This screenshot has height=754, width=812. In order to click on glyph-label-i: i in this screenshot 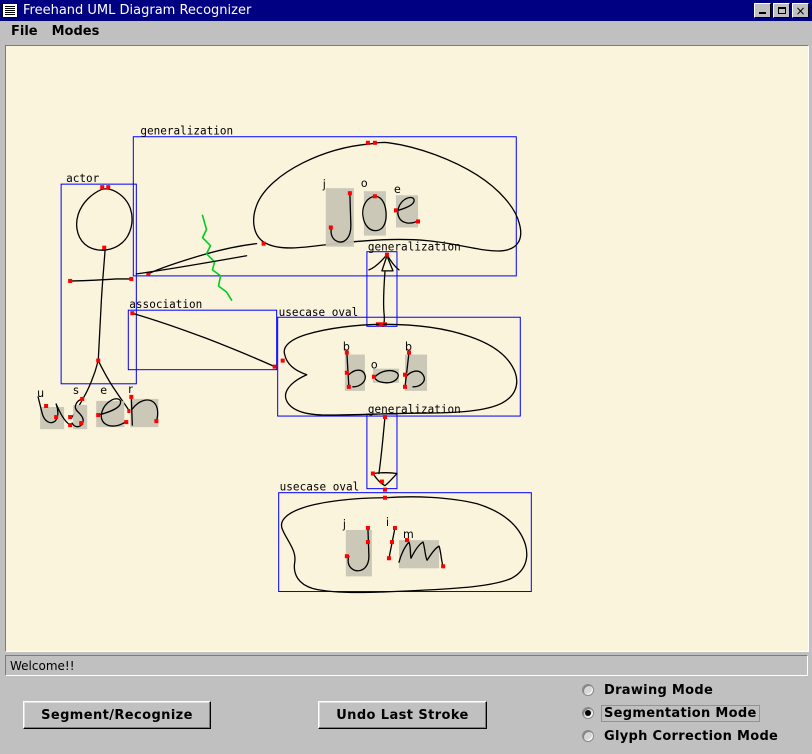, I will do `click(387, 522)`.